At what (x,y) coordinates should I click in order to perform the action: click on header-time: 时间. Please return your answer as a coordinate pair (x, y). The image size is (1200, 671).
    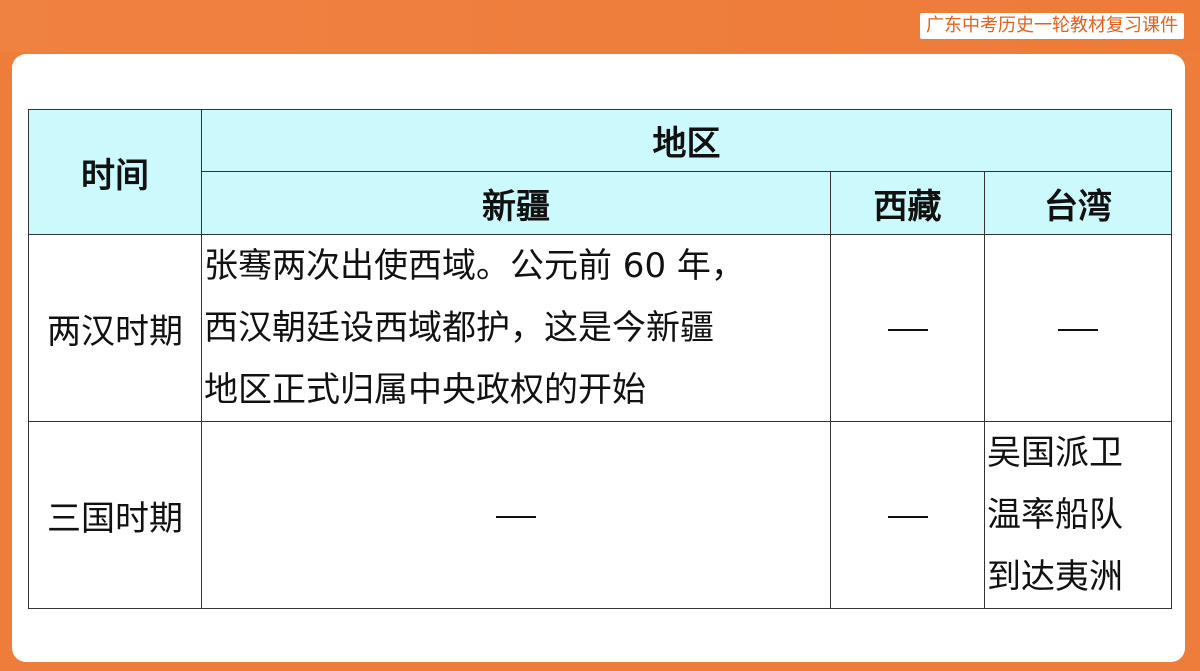
    Looking at the image, I should click on (115, 172).